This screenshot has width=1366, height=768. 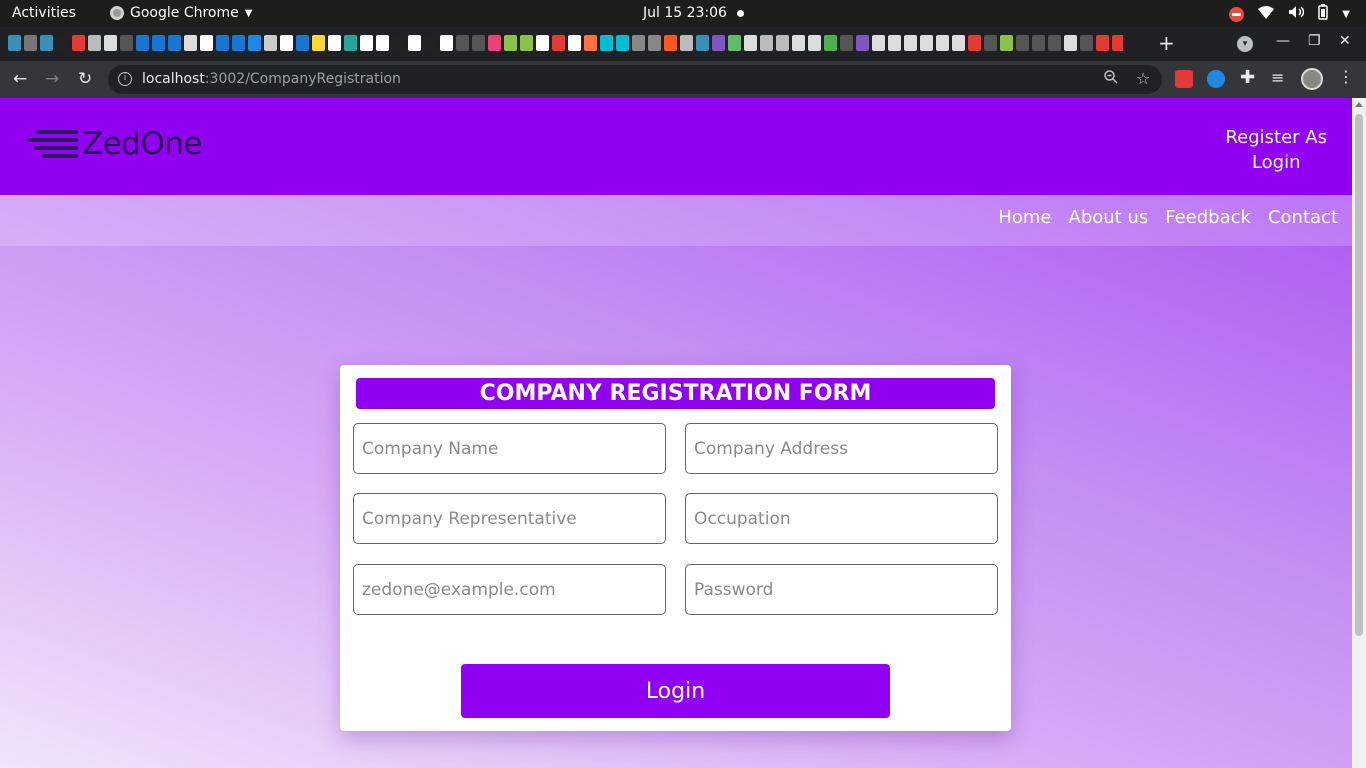 What do you see at coordinates (565, 44) in the screenshot?
I see `tab-favicons` at bounding box center [565, 44].